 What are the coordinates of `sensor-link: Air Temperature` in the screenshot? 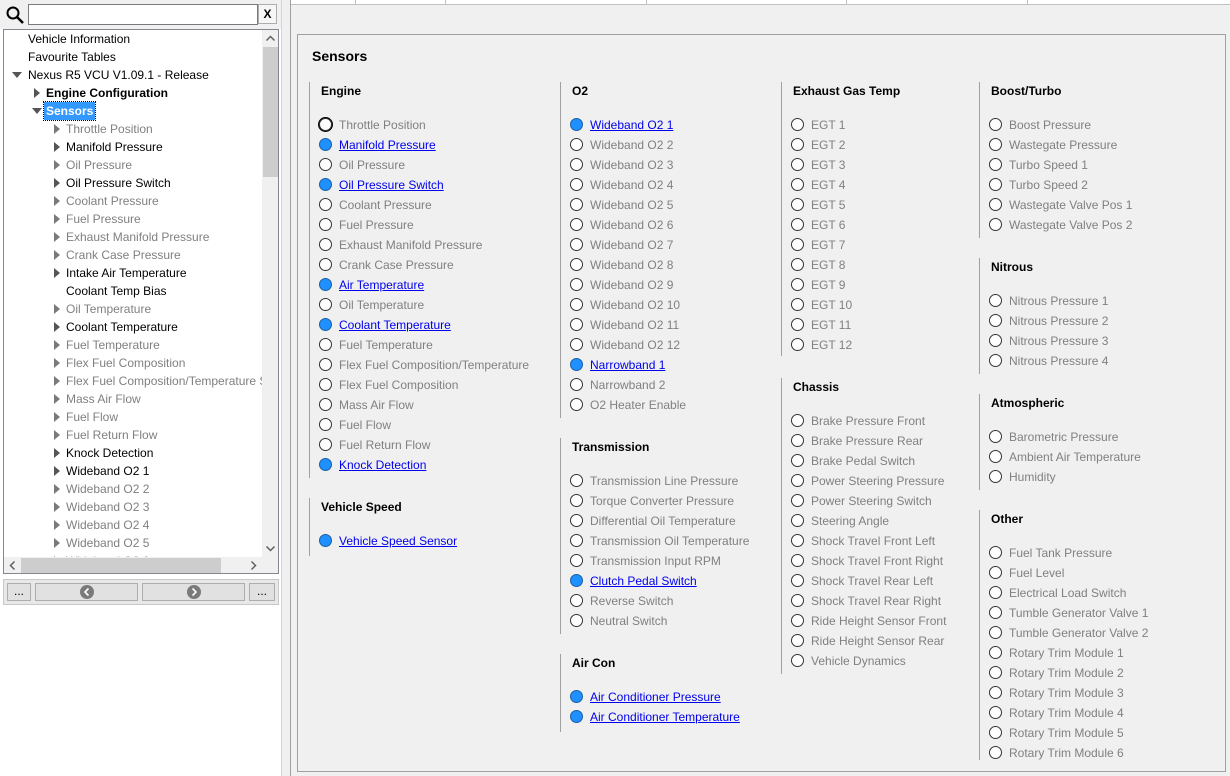 It's located at (381, 285).